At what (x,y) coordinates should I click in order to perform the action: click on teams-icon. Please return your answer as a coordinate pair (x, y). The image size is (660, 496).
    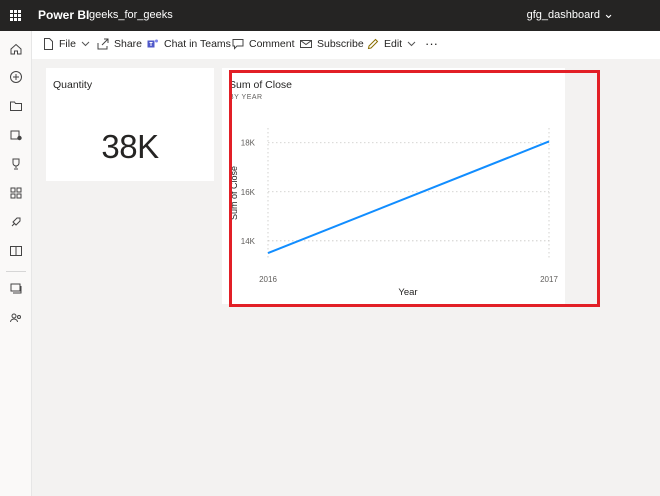
    Looking at the image, I should click on (153, 44).